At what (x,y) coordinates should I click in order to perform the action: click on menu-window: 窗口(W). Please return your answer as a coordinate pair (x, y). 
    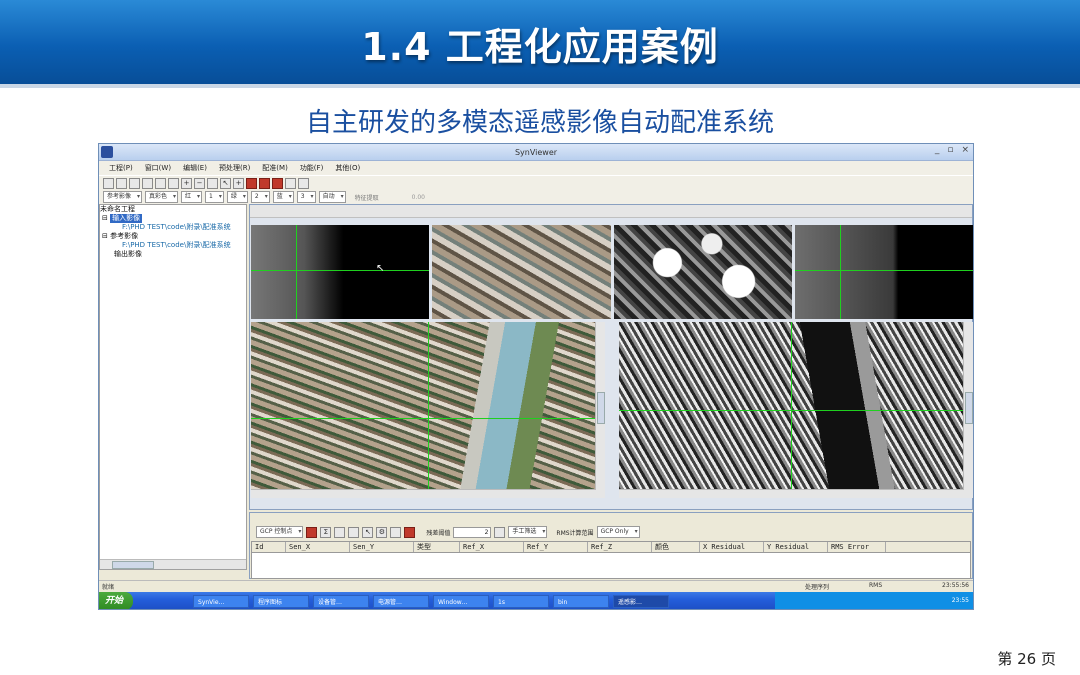
    Looking at the image, I should click on (158, 168).